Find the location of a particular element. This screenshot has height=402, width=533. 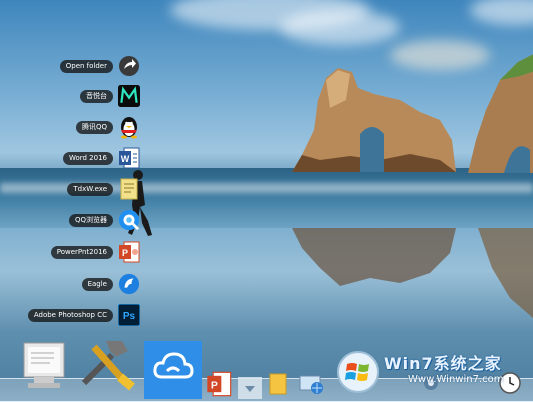

dock-item-network is located at coordinates (311, 386).